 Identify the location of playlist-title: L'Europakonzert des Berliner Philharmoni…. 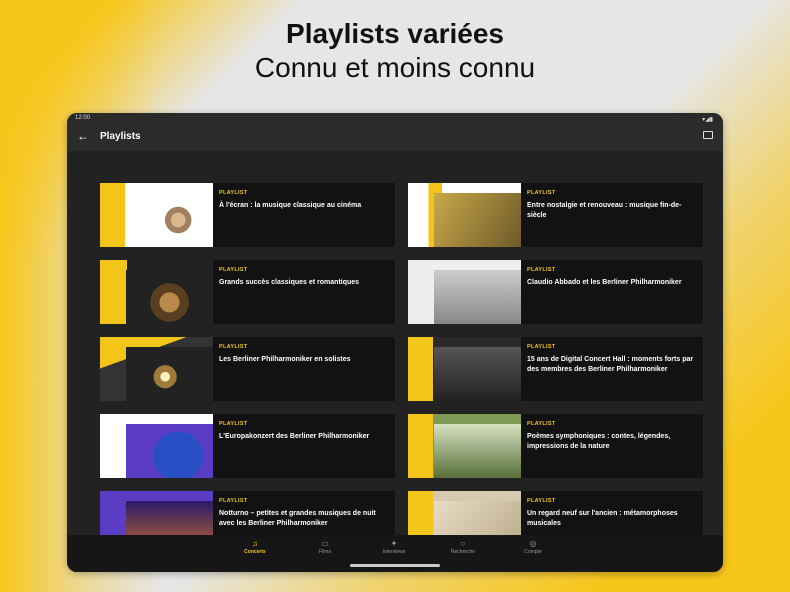
(294, 436).